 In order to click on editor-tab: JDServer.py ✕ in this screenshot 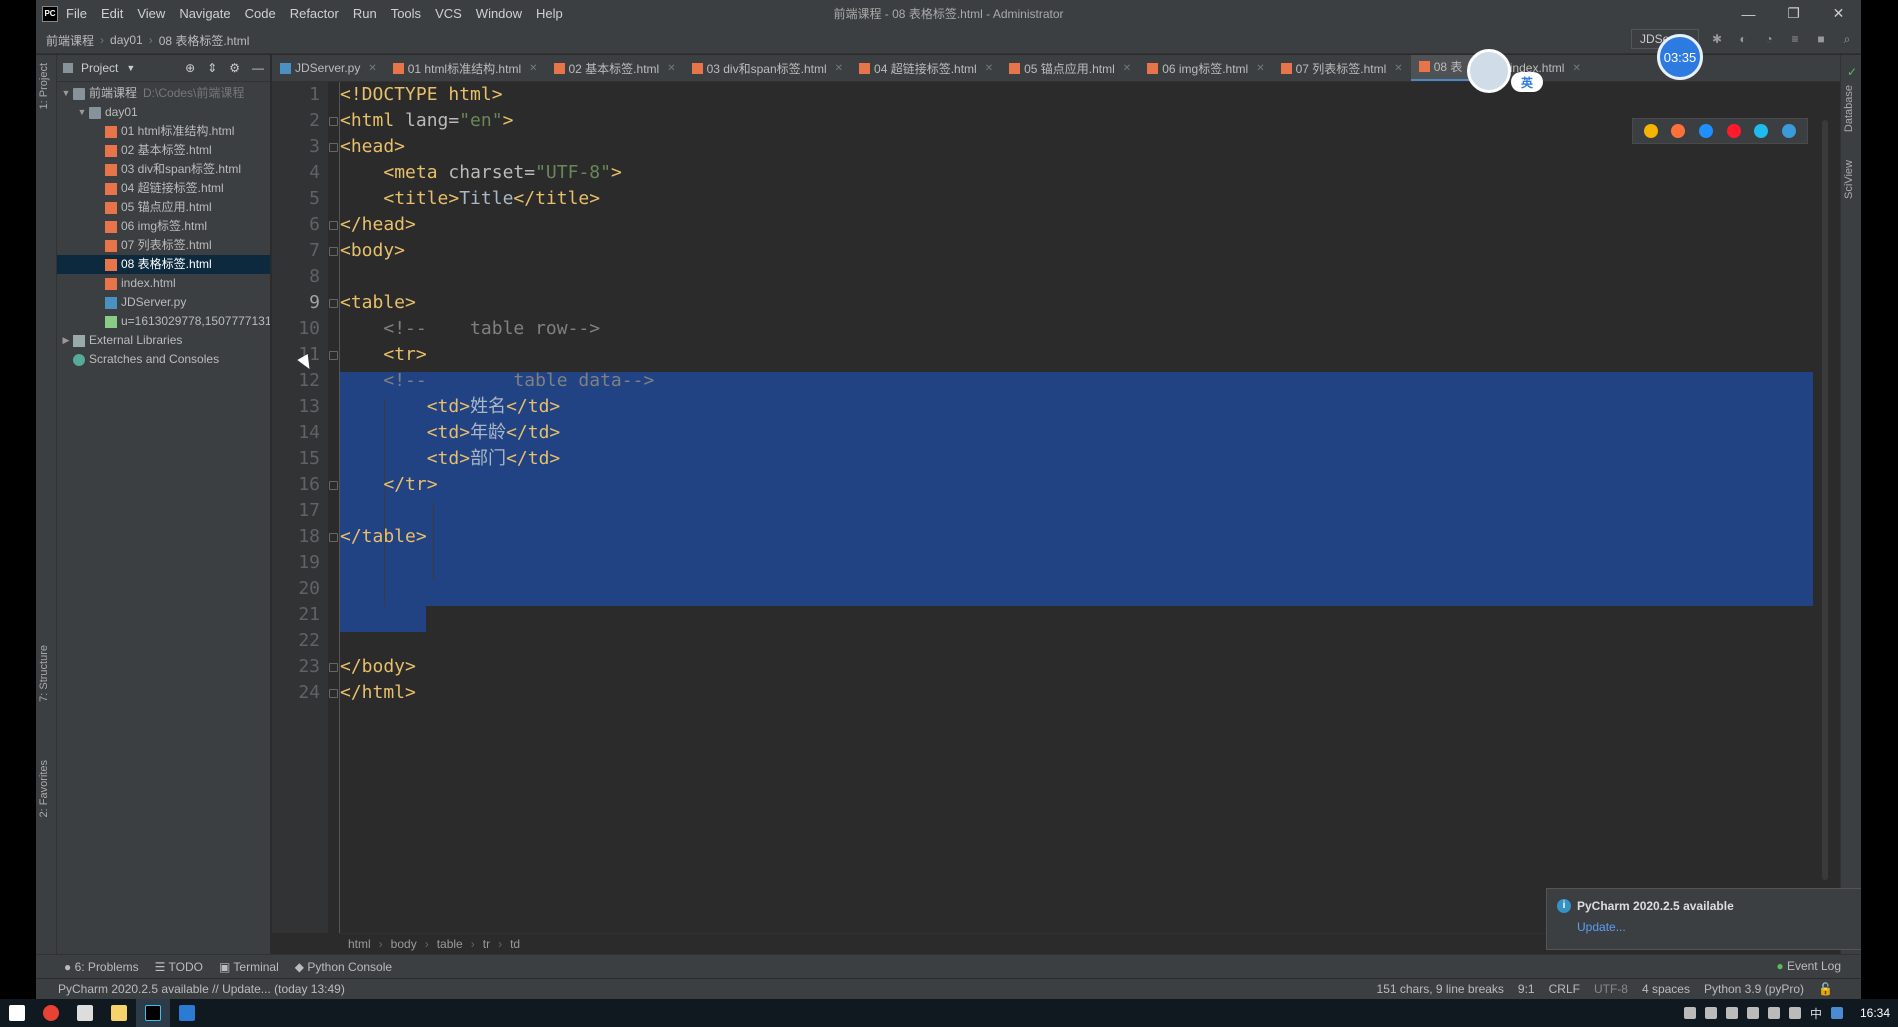, I will do `click(328, 68)`.